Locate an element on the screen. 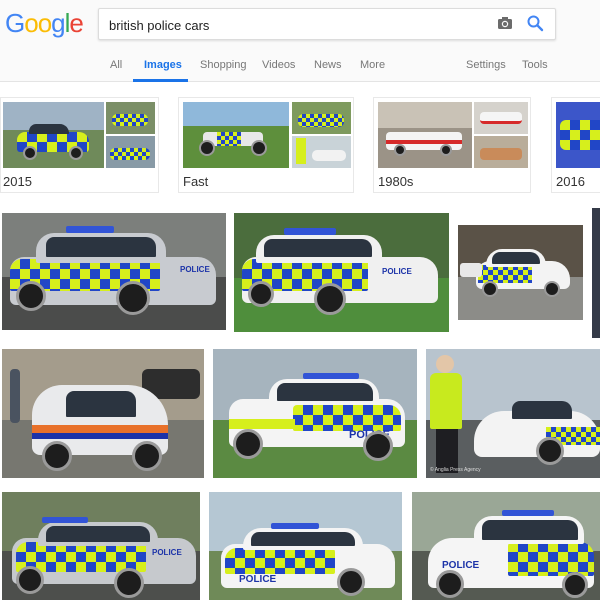 This screenshot has height=600, width=600. logo-letter: g is located at coordinates (58, 23).